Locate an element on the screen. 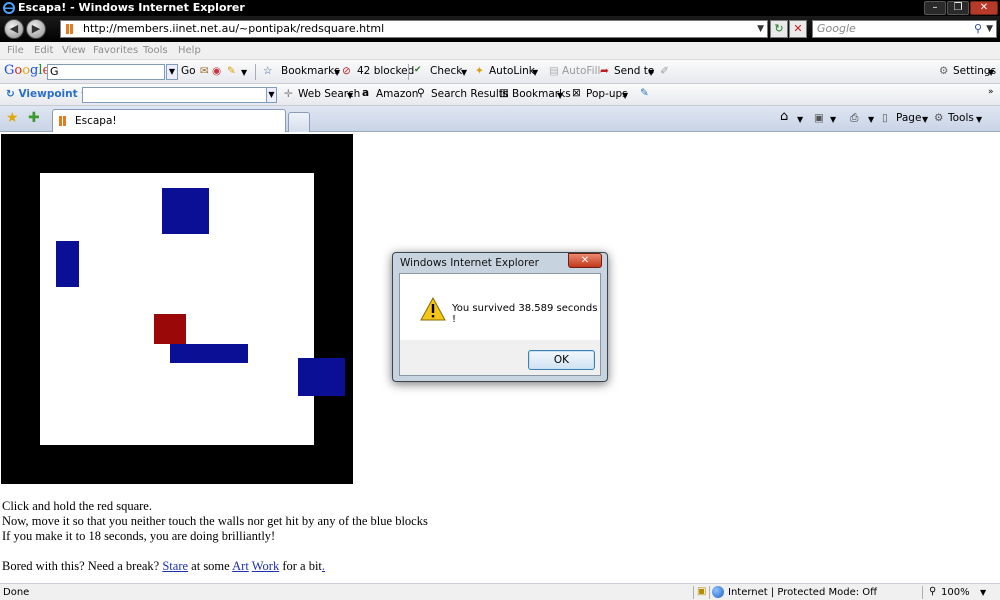  dialog-close-button: ✕ is located at coordinates (585, 260).